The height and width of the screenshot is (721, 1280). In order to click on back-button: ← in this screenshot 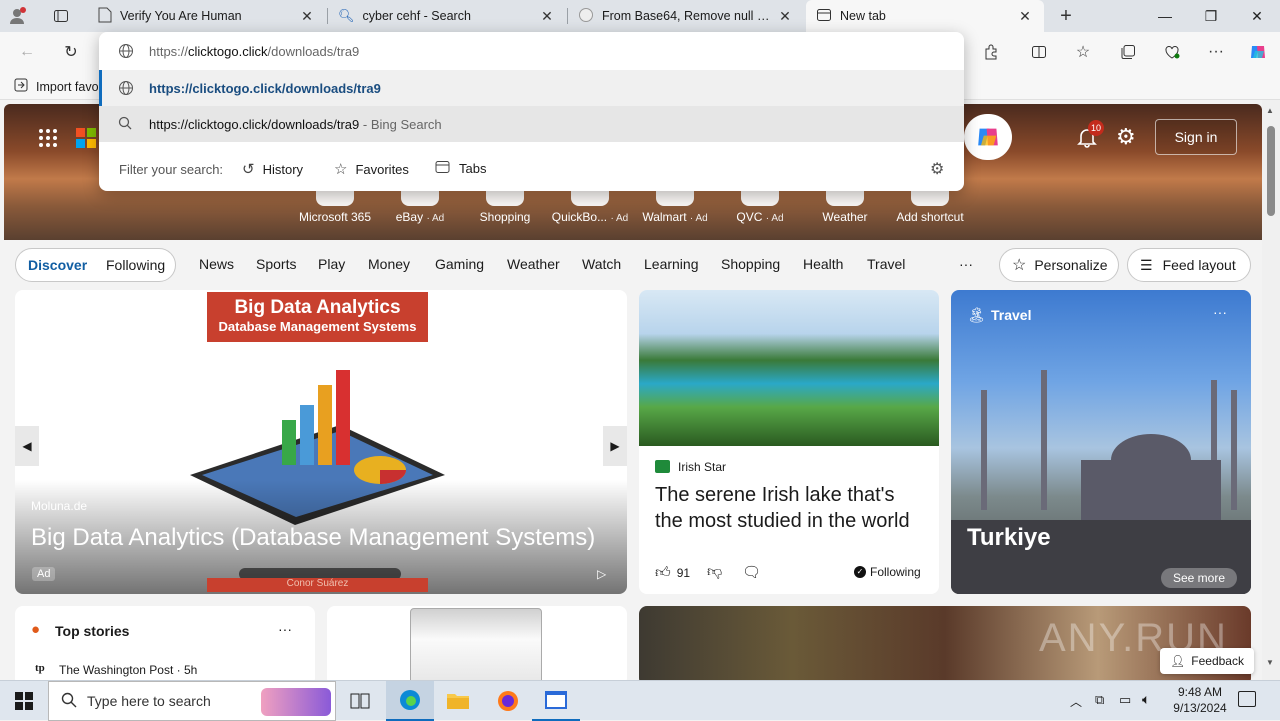, I will do `click(27, 52)`.